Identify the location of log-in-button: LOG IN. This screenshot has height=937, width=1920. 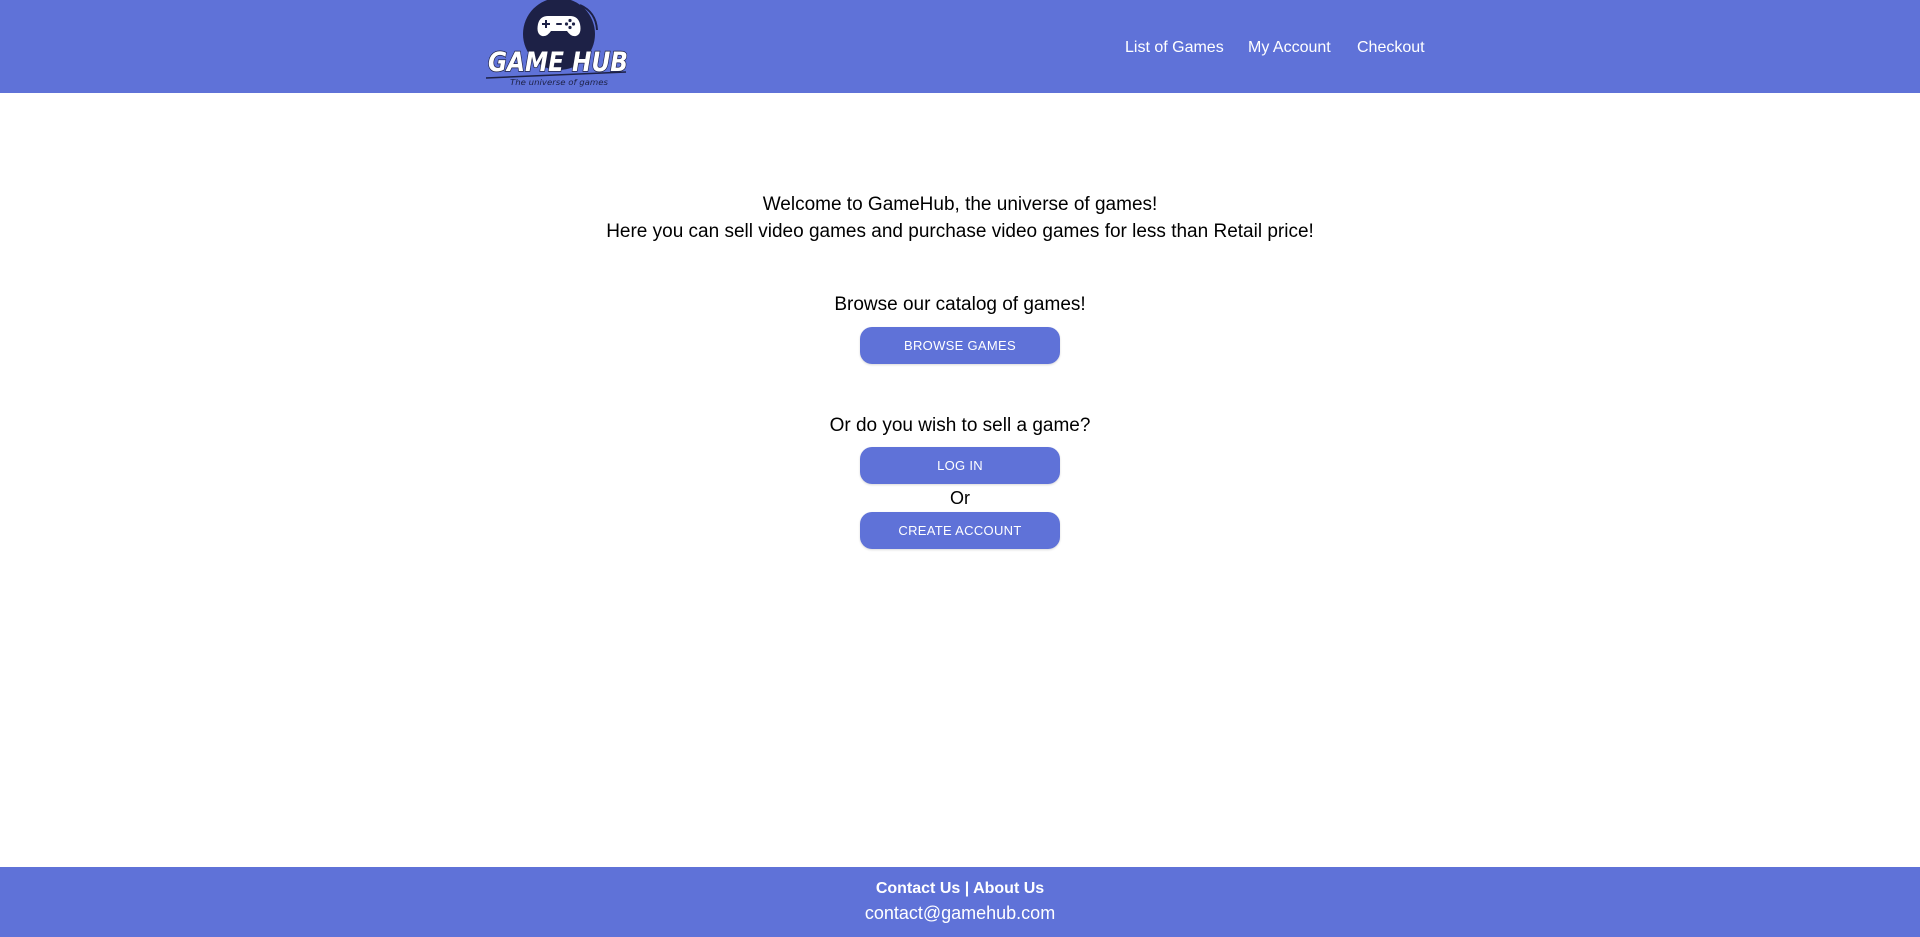
(960, 465).